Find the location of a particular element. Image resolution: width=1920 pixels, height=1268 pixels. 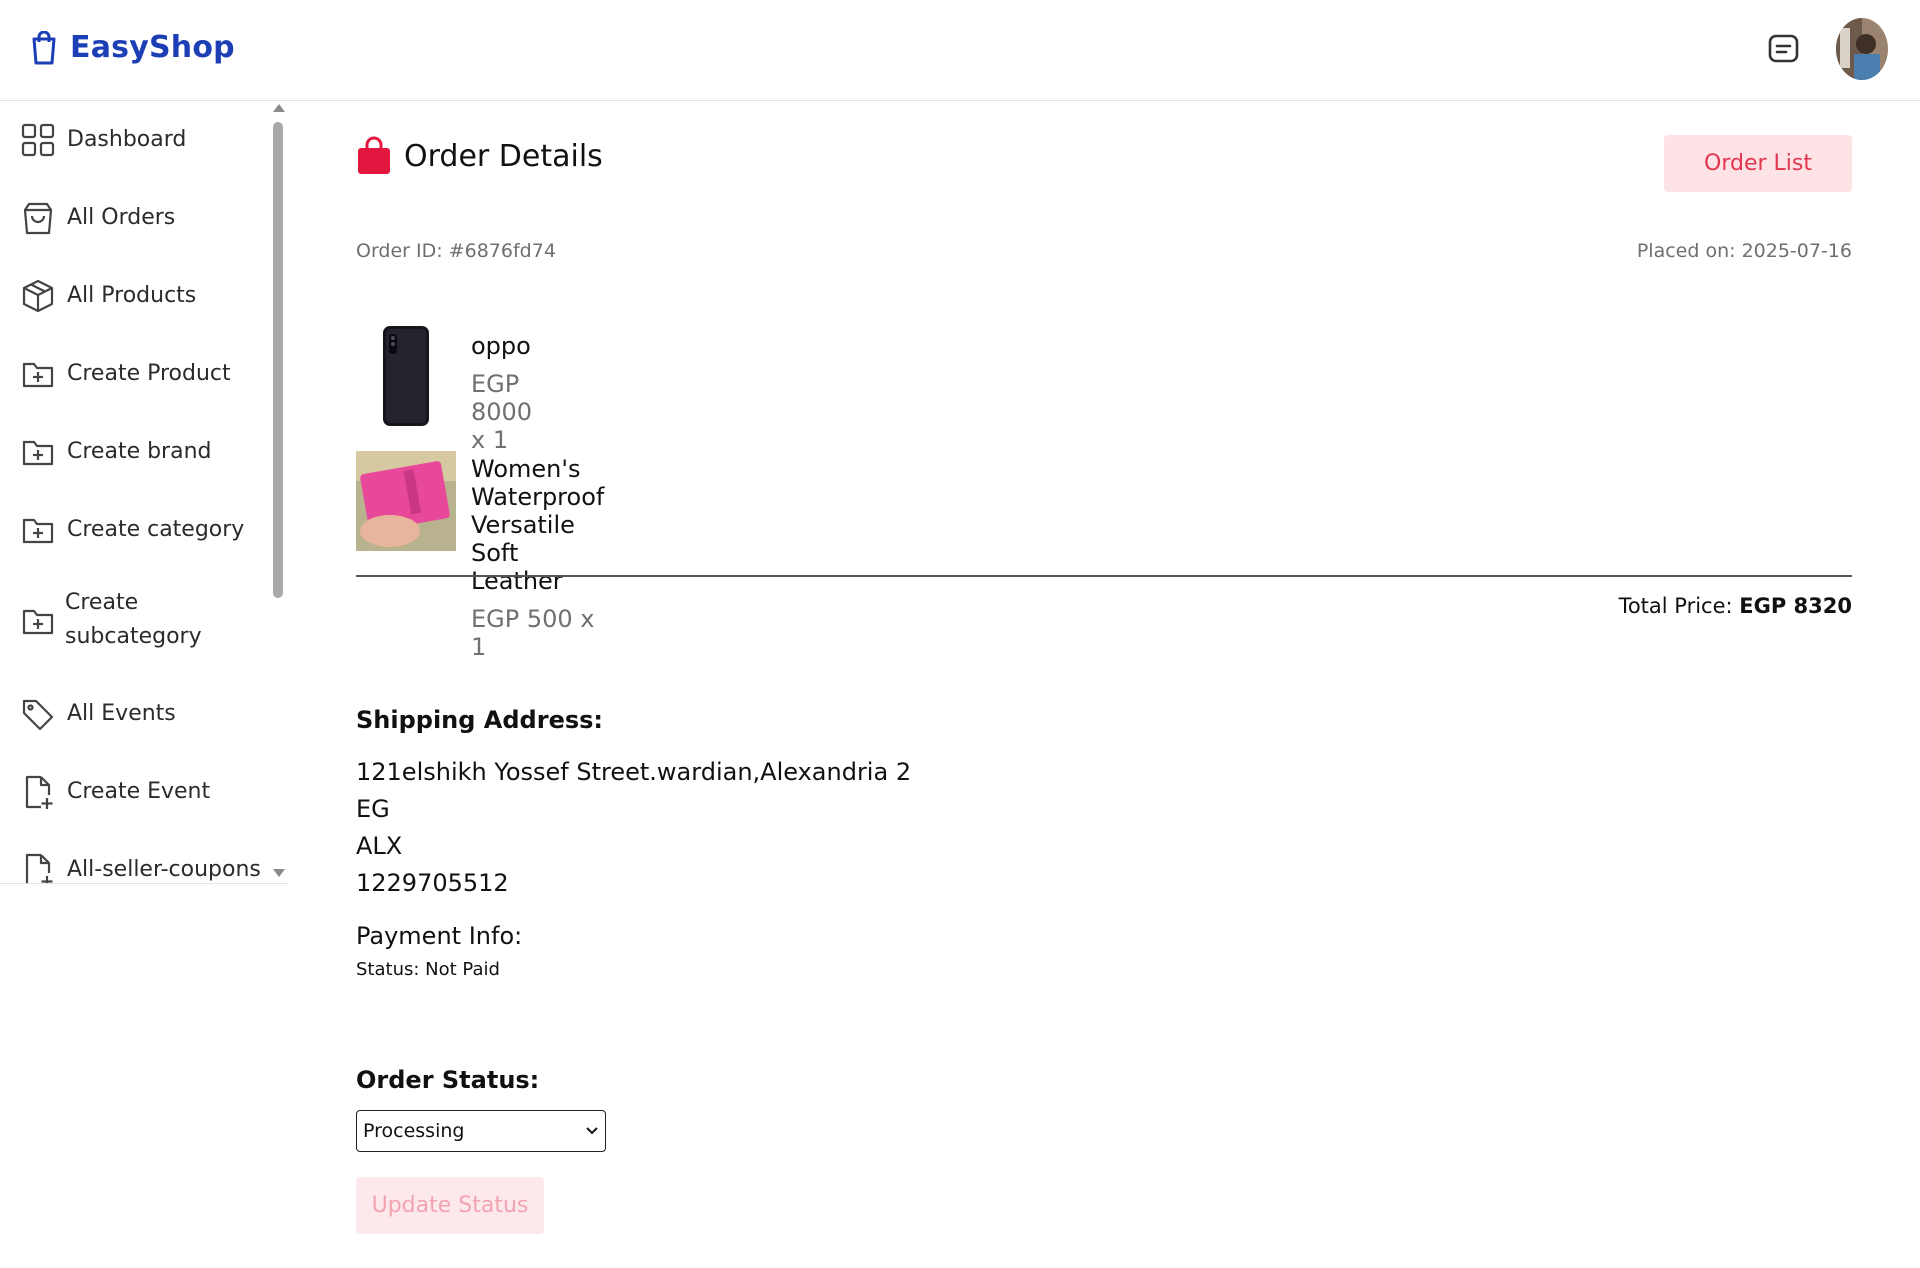

sidebar-scrollbar is located at coordinates (278, 493).